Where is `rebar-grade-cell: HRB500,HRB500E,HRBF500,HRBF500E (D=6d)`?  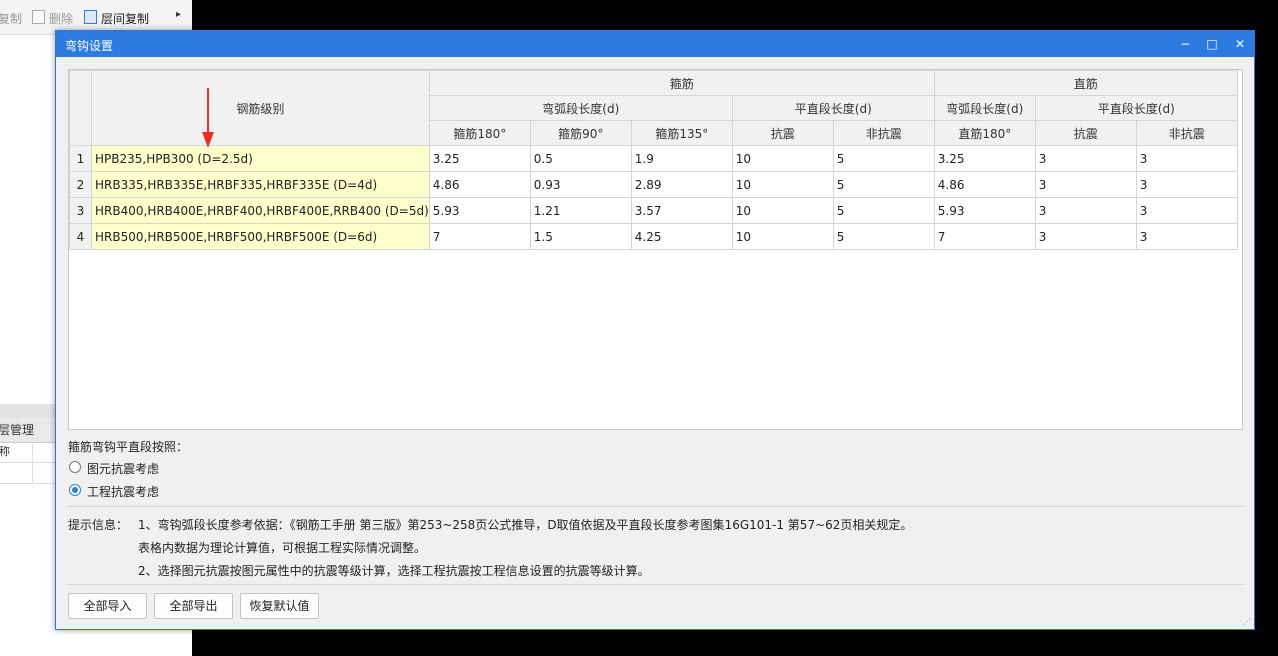
rebar-grade-cell: HRB500,HRB500E,HRBF500,HRBF500E (D=6d) is located at coordinates (260, 236).